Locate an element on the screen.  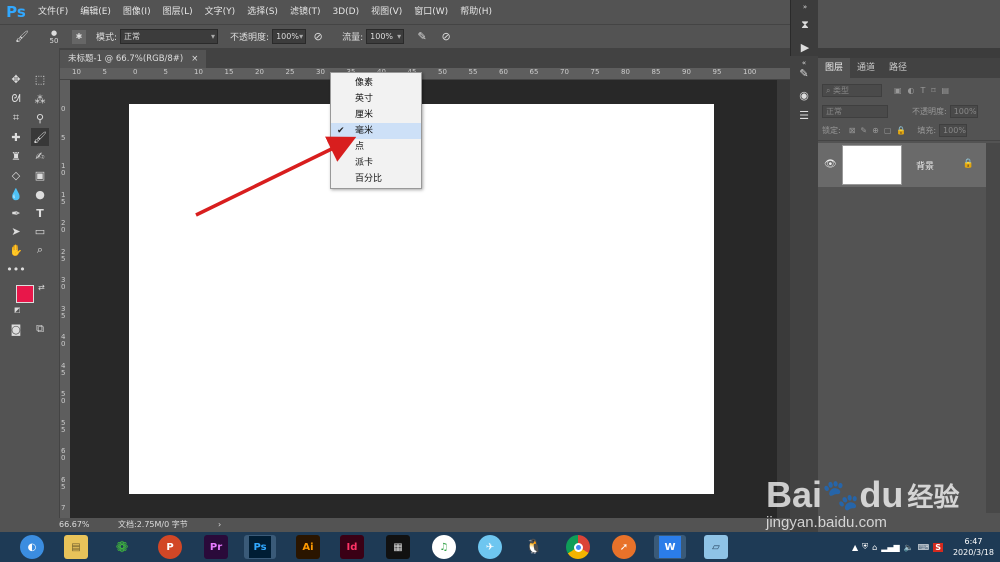
wps-taskbar-item: W is located at coordinates (670, 547).